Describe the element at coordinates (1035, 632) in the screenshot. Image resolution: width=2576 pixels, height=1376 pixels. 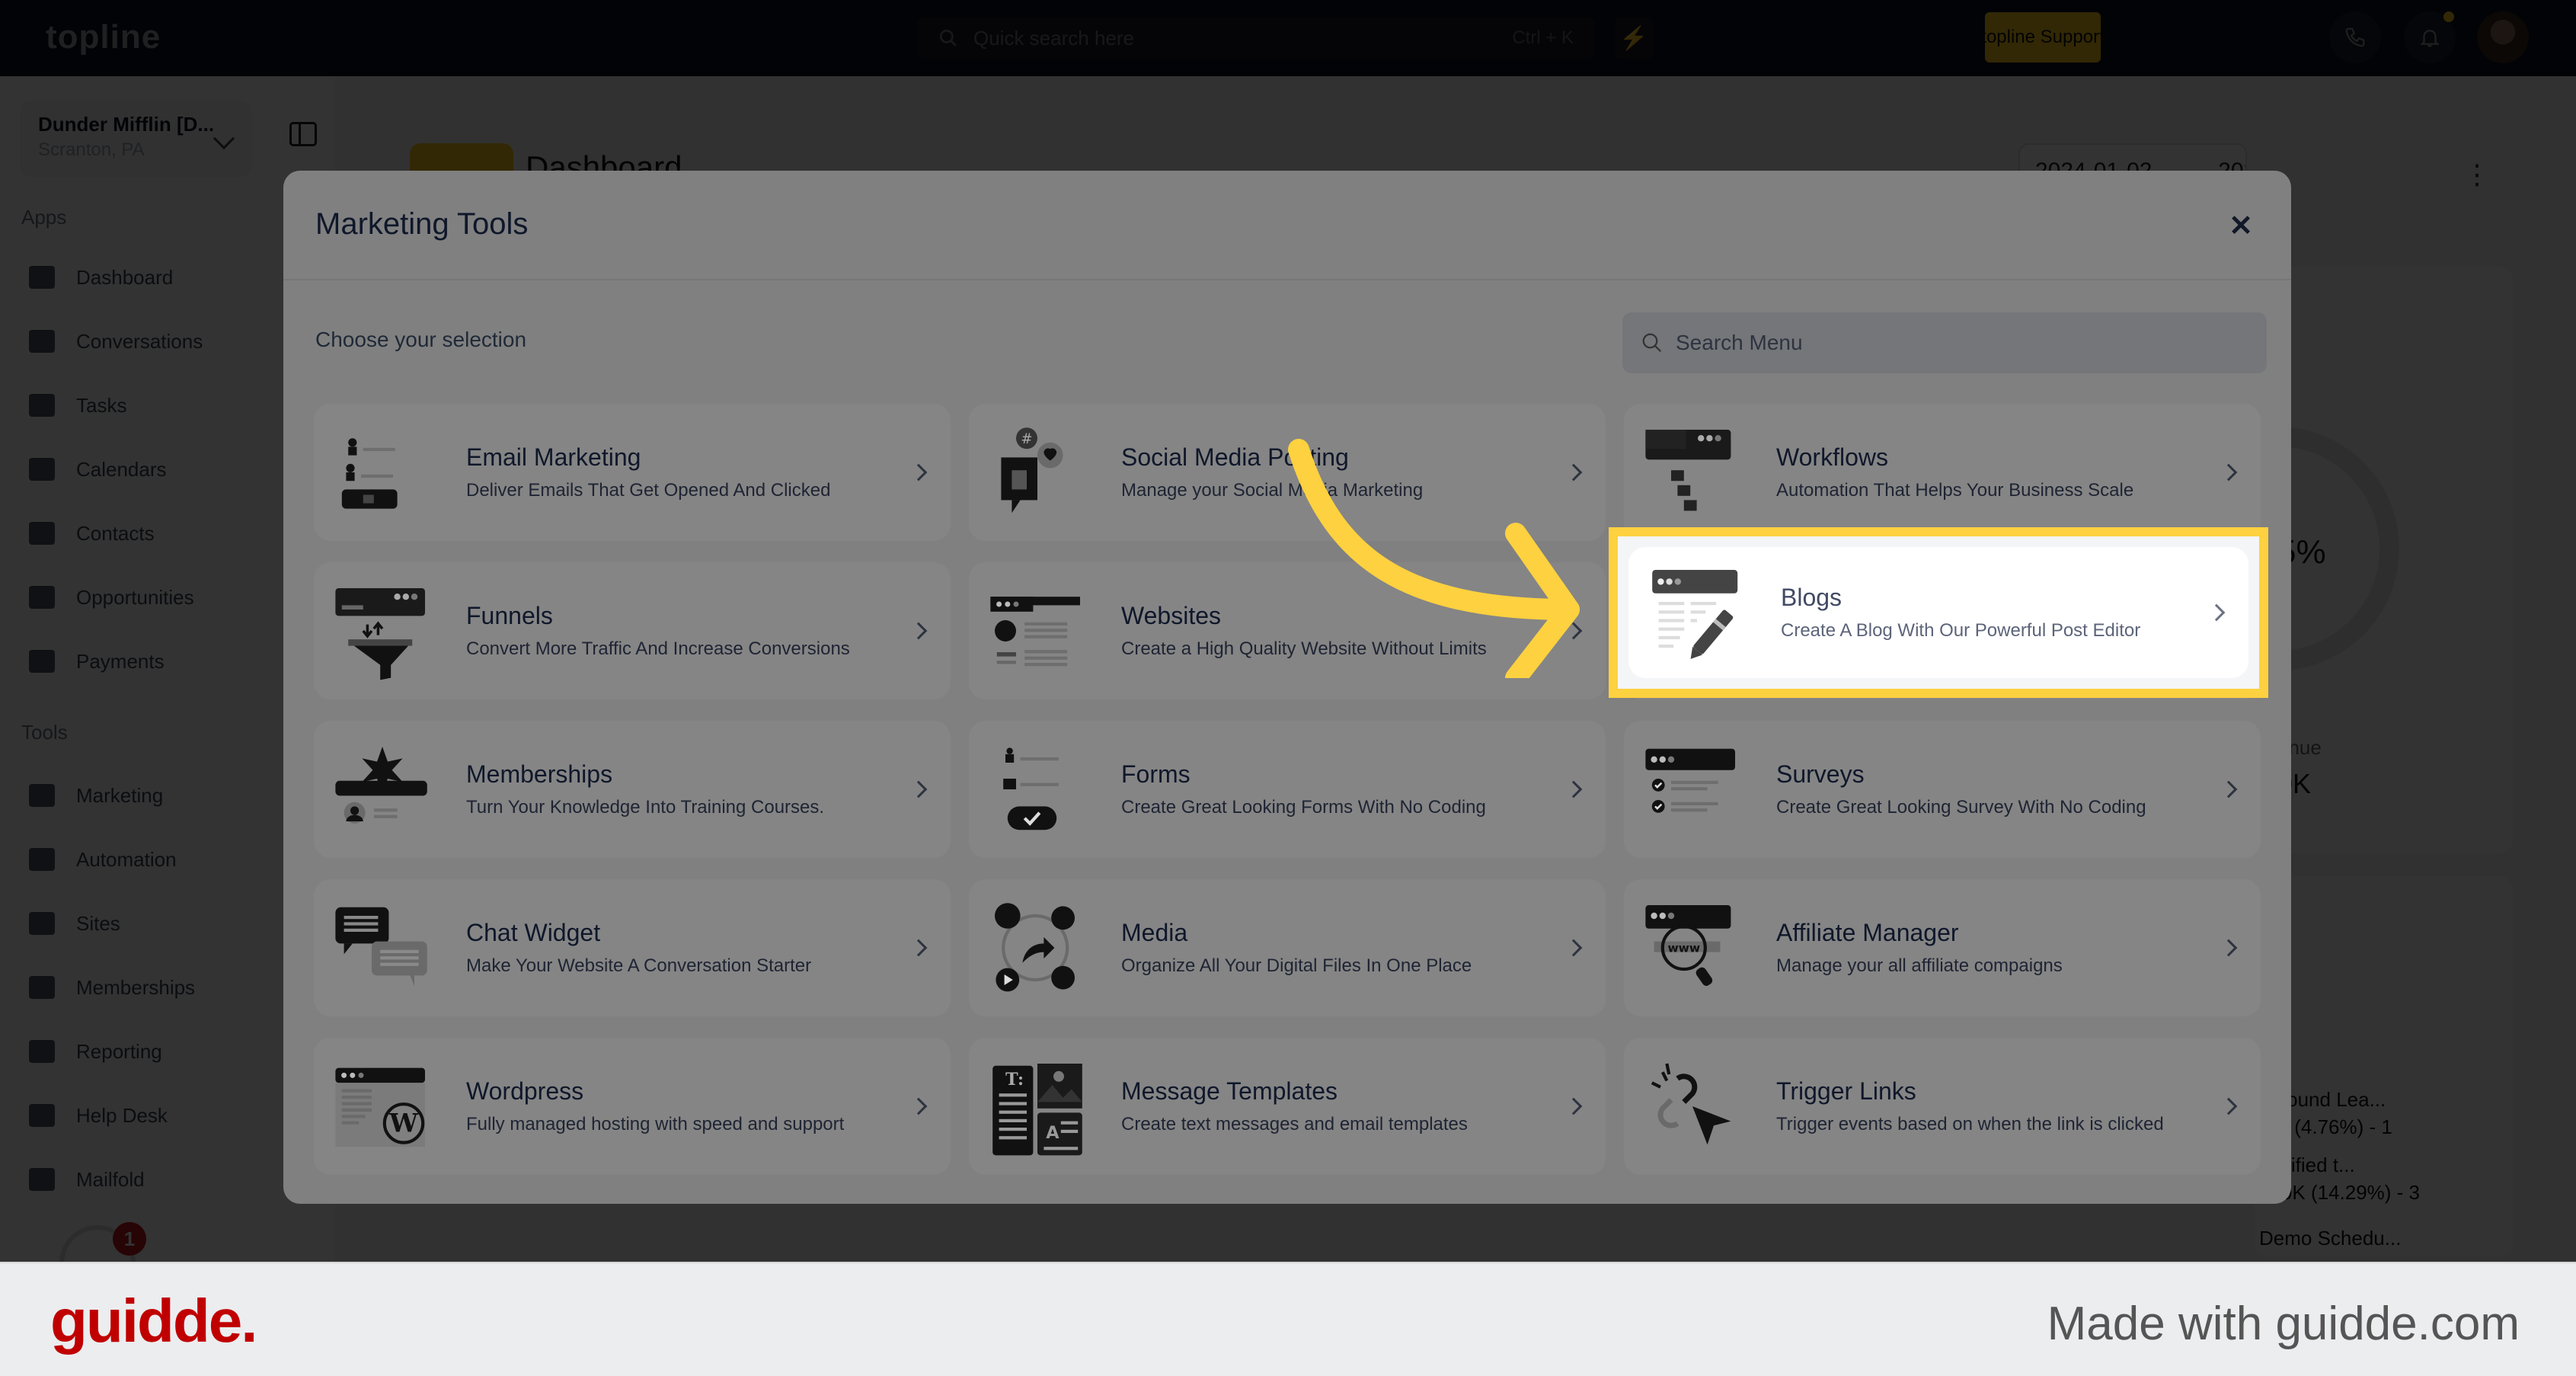
I see `website-icon` at that location.